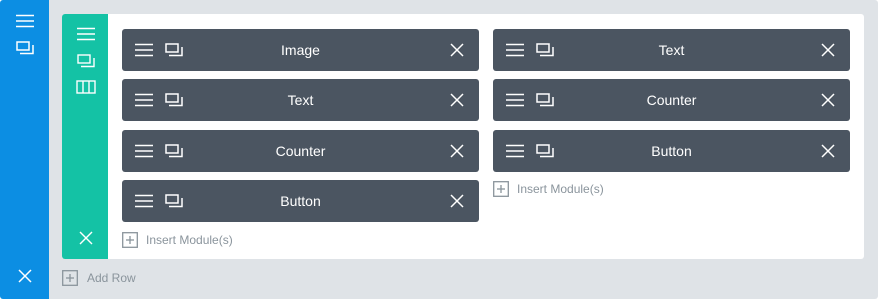 The image size is (880, 302). Describe the element at coordinates (24, 149) in the screenshot. I see `section-settings-bar` at that location.